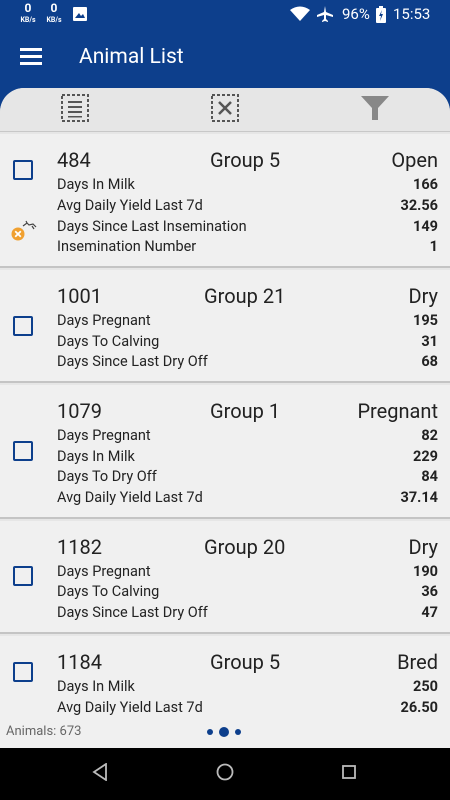  I want to click on metric-value: 84, so click(429, 476).